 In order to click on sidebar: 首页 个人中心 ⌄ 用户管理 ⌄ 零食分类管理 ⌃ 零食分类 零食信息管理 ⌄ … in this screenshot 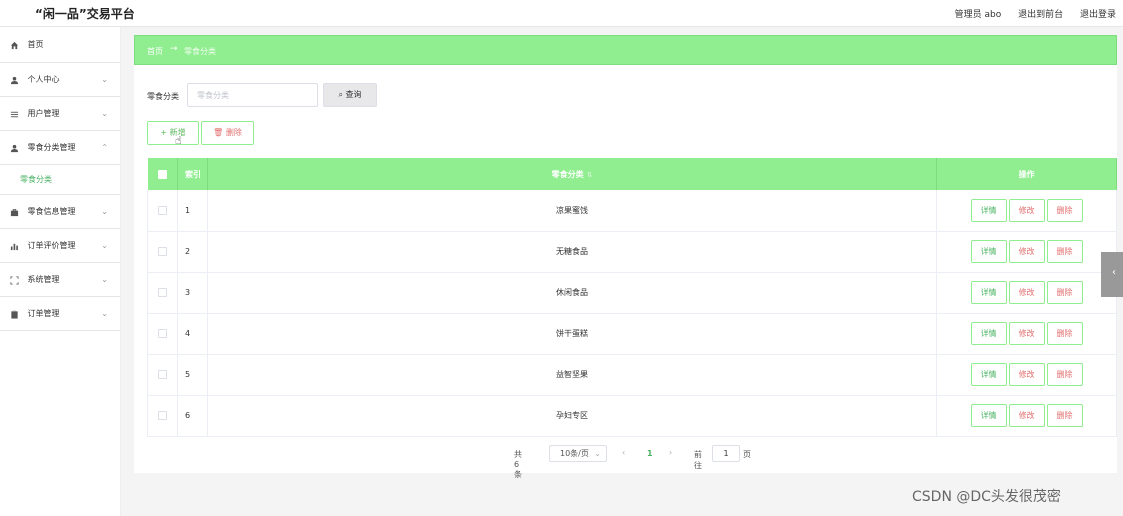, I will do `click(60, 271)`.